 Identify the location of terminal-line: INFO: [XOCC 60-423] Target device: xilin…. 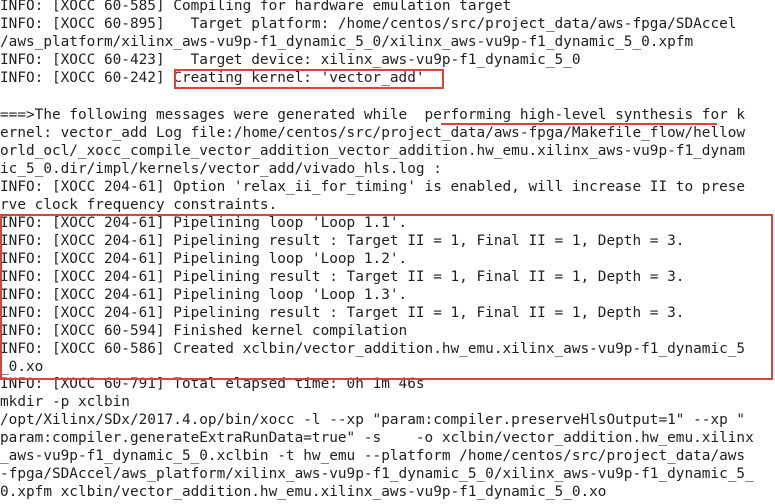
(290, 60).